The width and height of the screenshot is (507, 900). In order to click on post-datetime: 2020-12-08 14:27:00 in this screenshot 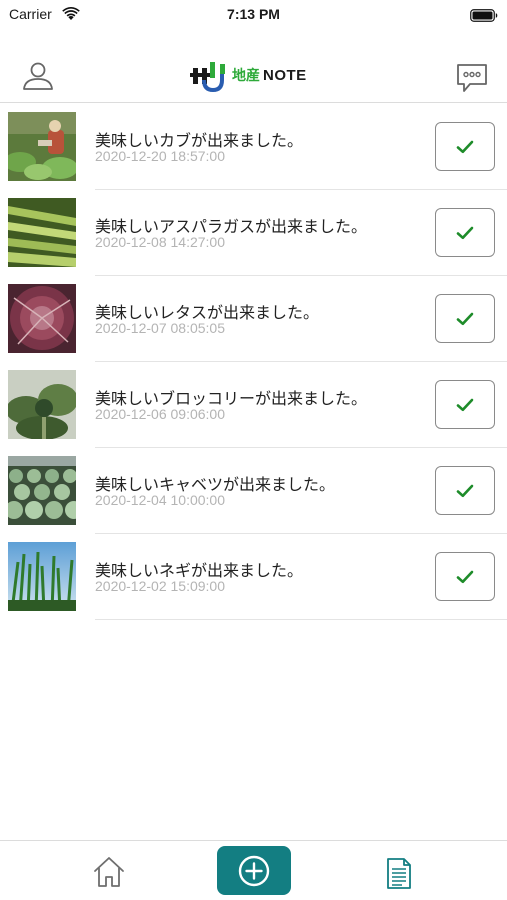, I will do `click(160, 242)`.